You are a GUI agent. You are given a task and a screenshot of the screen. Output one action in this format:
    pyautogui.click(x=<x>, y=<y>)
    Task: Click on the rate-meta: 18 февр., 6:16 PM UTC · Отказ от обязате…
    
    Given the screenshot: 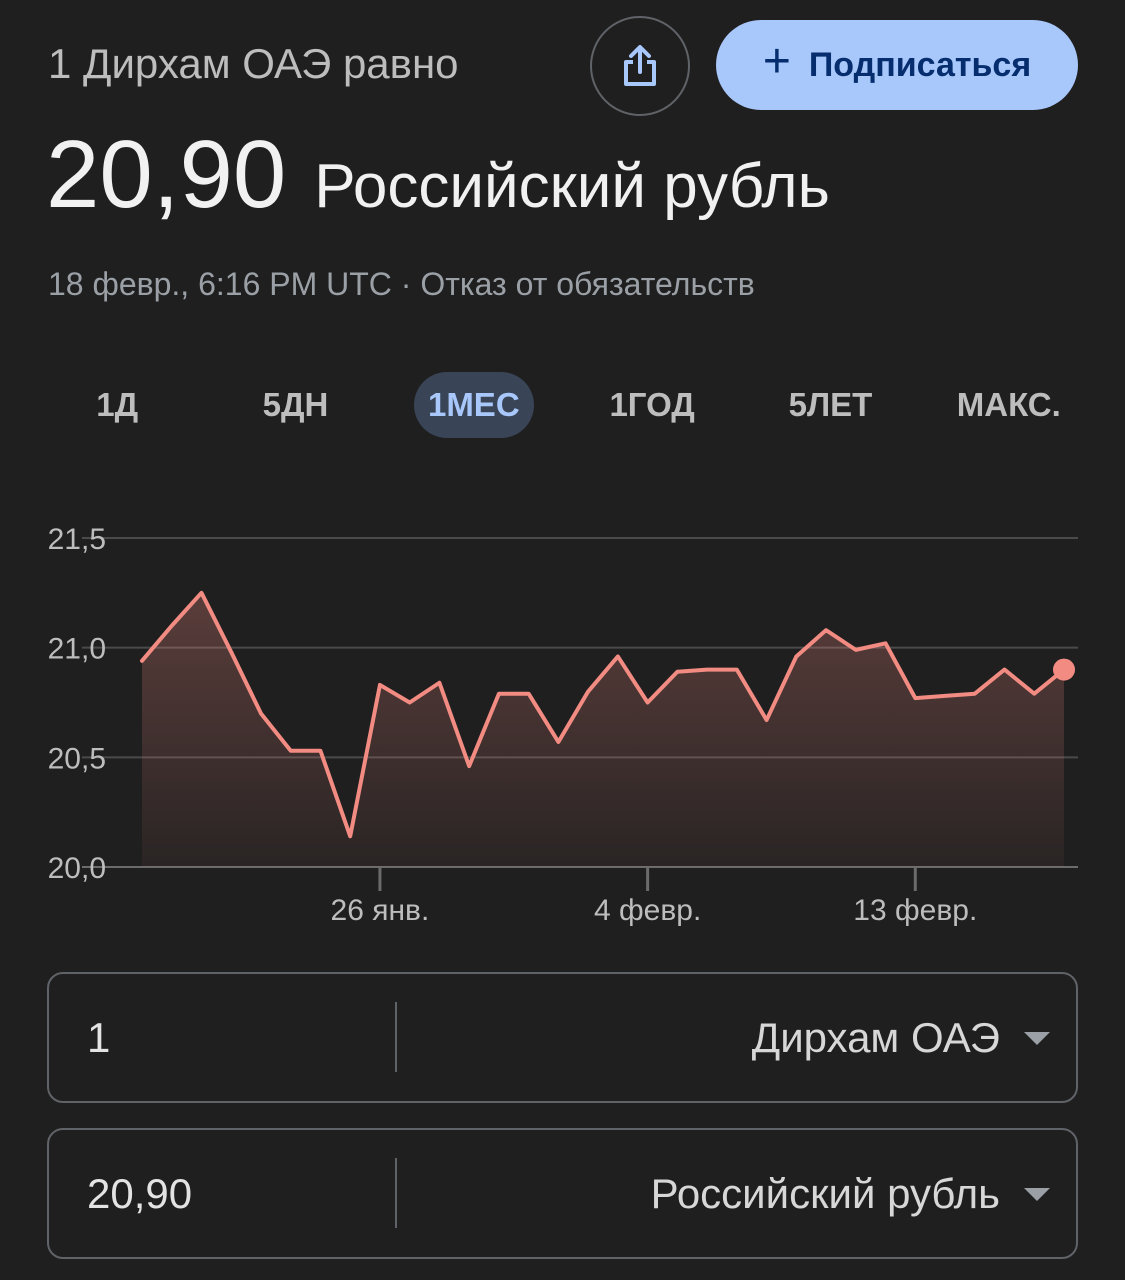 What is the action you would take?
    pyautogui.click(x=401, y=284)
    